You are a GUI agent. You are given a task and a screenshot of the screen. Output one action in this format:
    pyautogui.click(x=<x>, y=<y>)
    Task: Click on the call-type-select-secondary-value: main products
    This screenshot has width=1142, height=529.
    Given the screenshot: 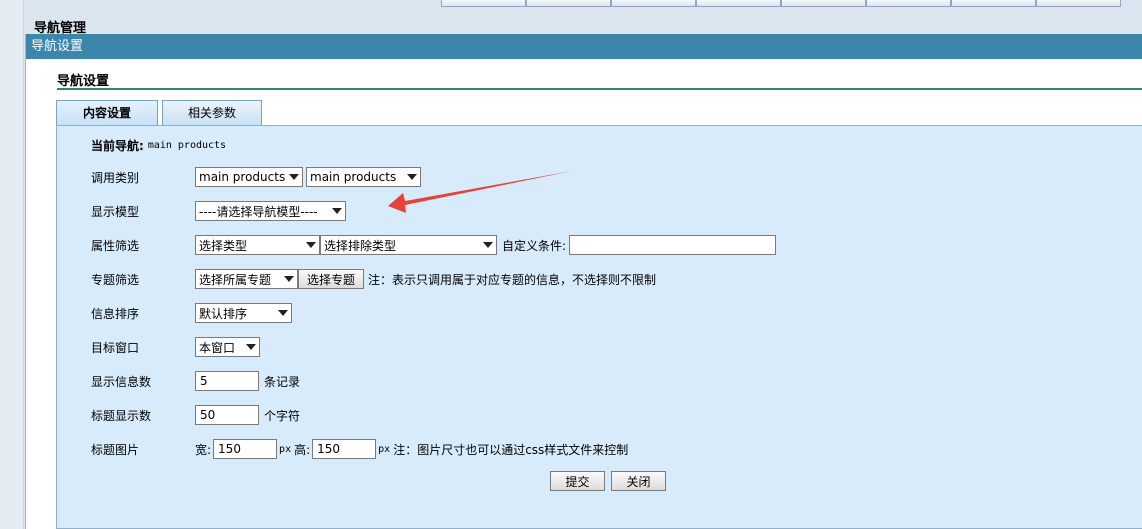 What is the action you would take?
    pyautogui.click(x=353, y=177)
    